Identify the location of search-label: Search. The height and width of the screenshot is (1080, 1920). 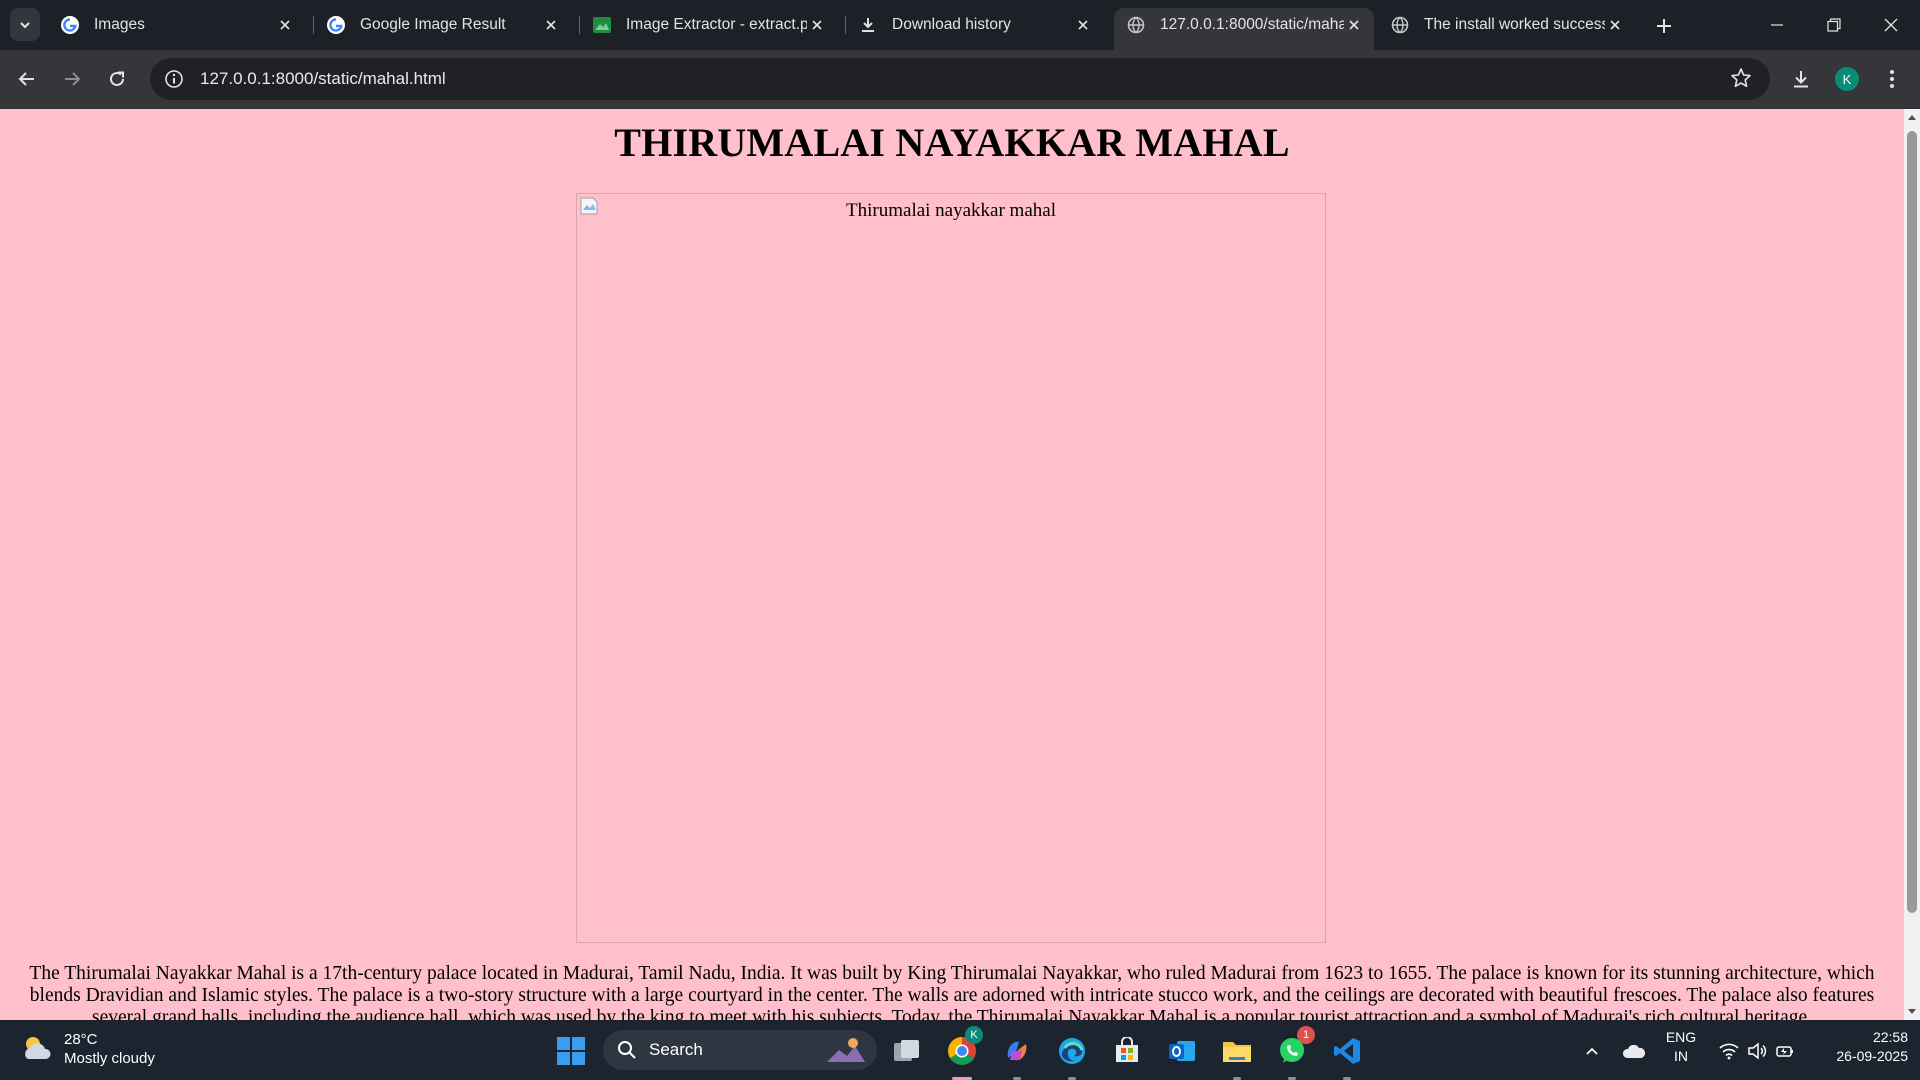
(676, 1049).